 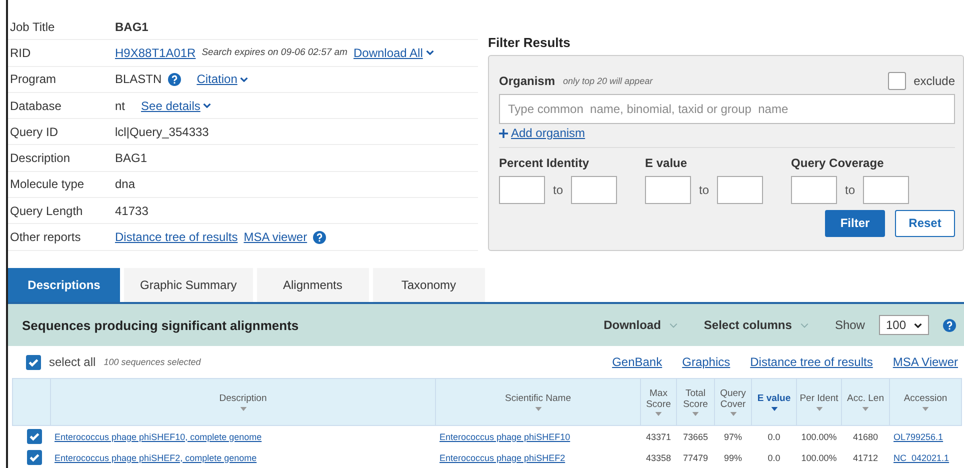 What do you see at coordinates (819, 437) in the screenshot?
I see `table-cell: 100.00%` at bounding box center [819, 437].